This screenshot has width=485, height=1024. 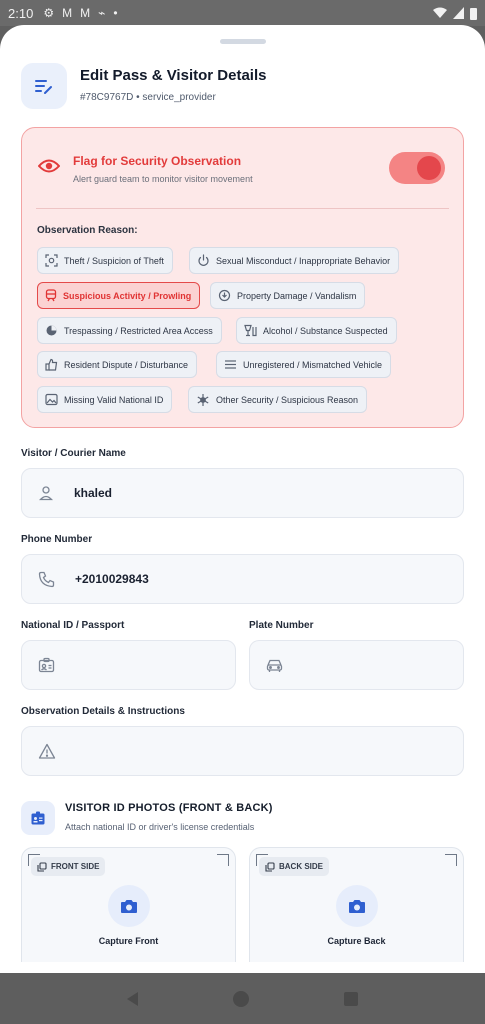 What do you see at coordinates (287, 399) in the screenshot?
I see `chip-label: Other Security / Suspicious Reason` at bounding box center [287, 399].